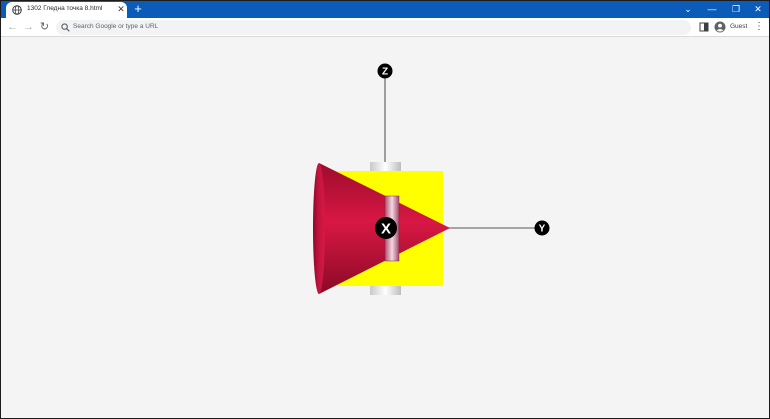  I want to click on tab-title: 1302 Гледна точка 8.html, so click(65, 8).